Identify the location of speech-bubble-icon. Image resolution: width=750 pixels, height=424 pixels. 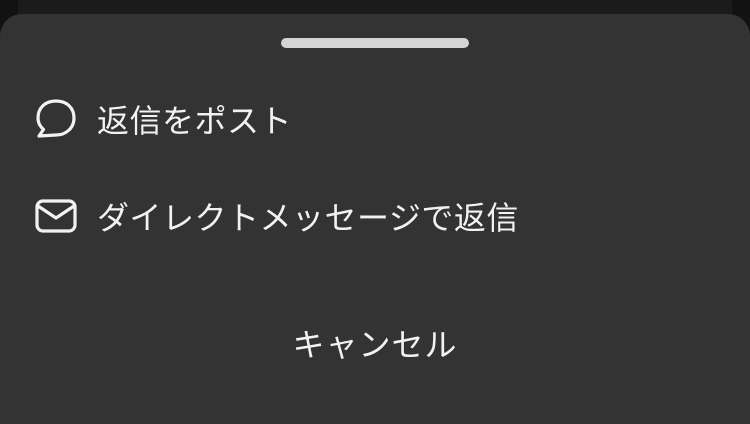
(56, 119).